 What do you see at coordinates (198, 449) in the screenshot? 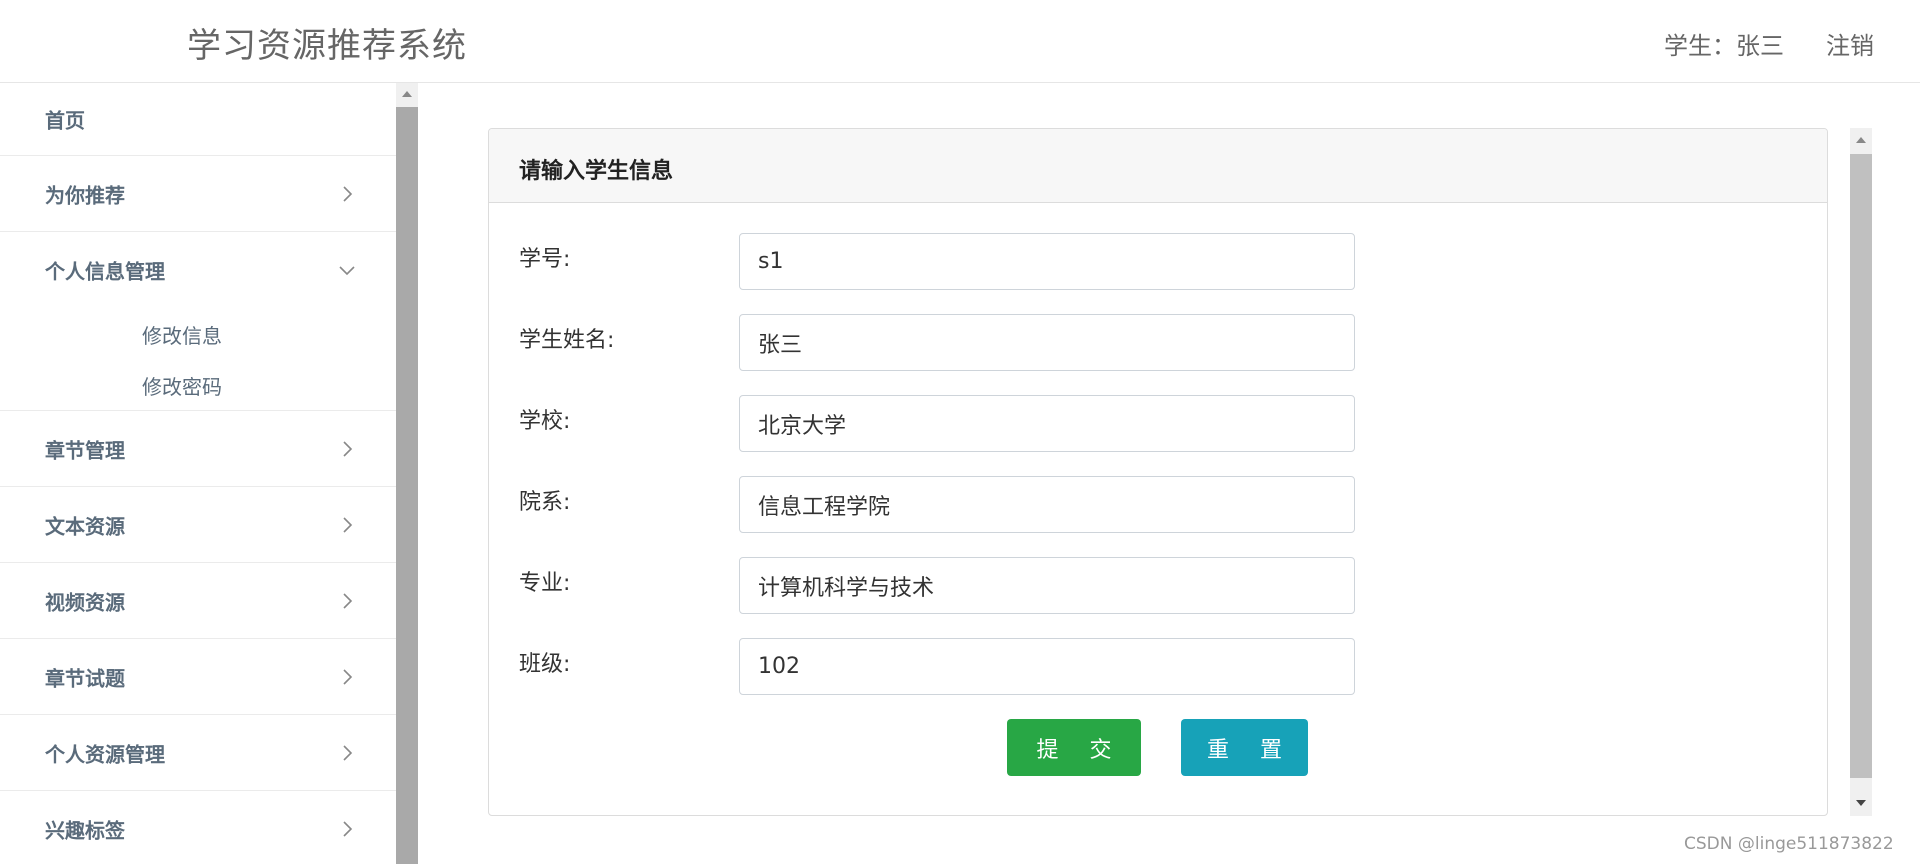
I see `sidebar-item-chapters: 章节管理` at bounding box center [198, 449].